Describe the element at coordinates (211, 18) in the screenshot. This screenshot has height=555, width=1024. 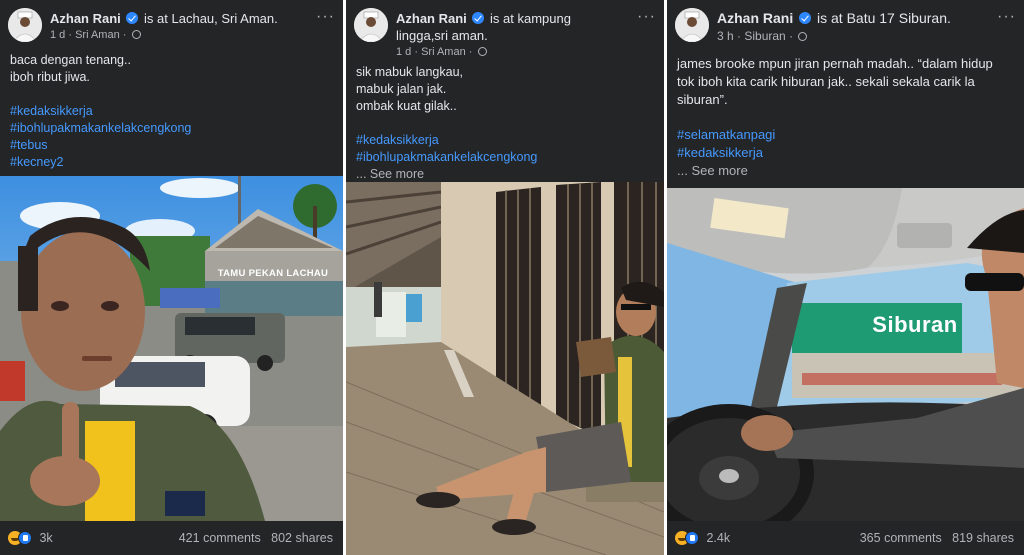
I see `checkin-text: is at Lachau, Sri Aman.` at that location.